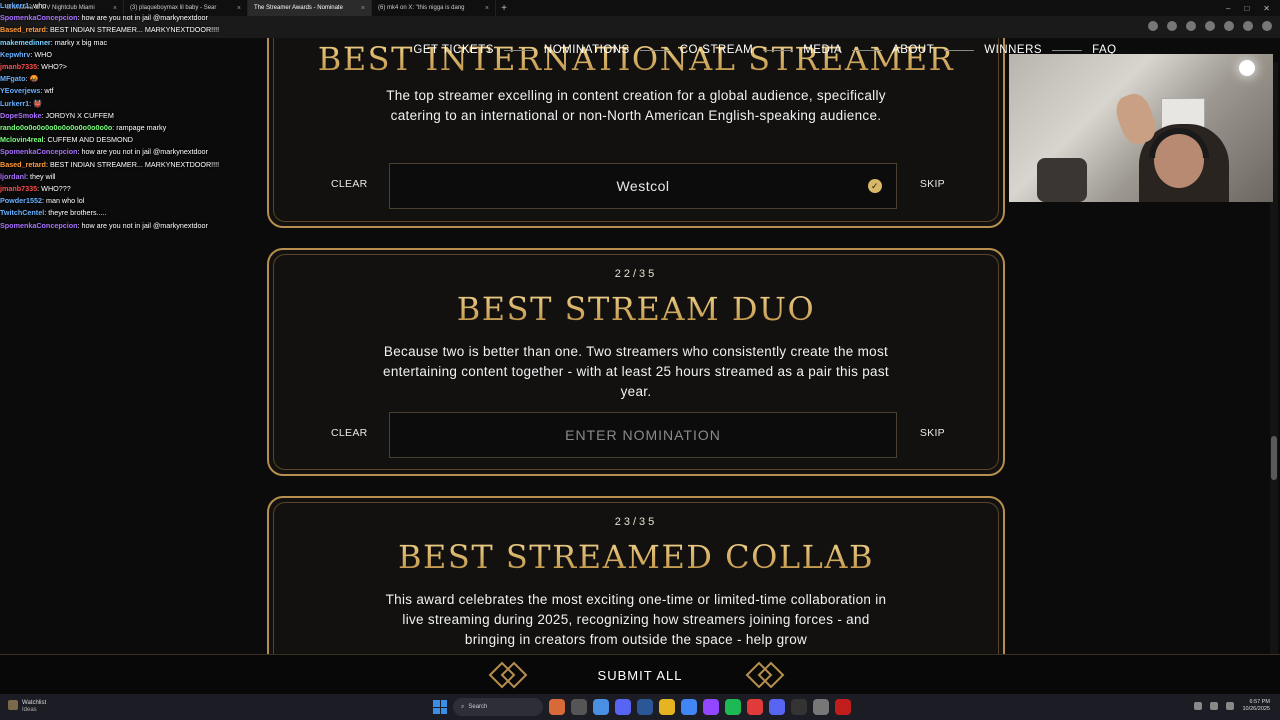 This screenshot has height=720, width=1280. I want to click on award-title: BEST STREAM DUO, so click(636, 309).